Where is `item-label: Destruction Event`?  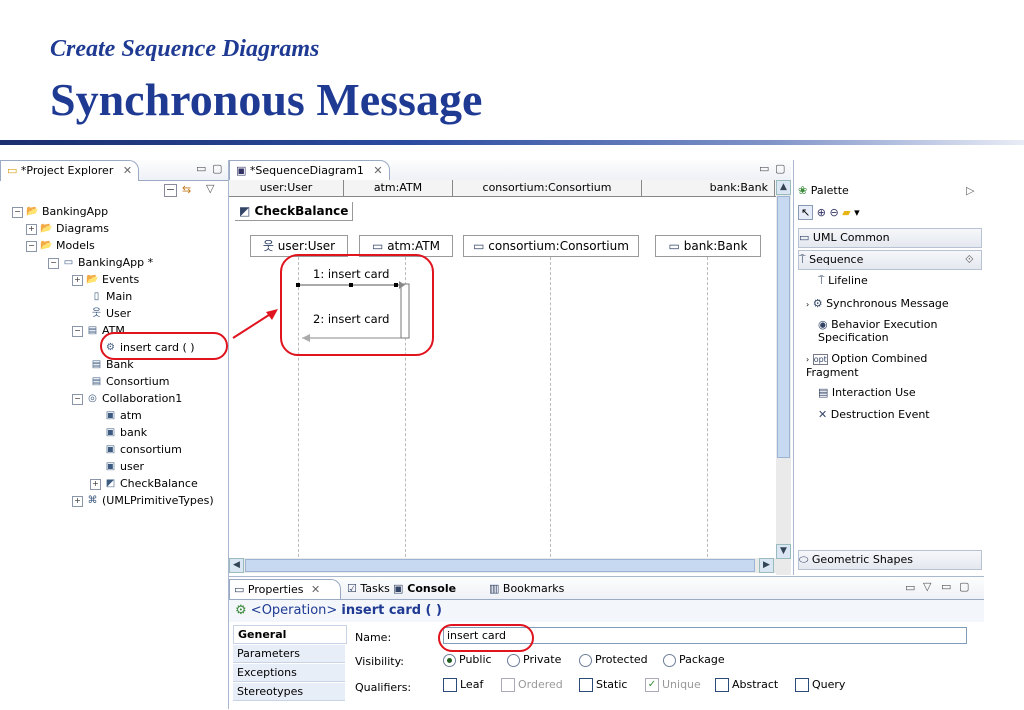 item-label: Destruction Event is located at coordinates (880, 414).